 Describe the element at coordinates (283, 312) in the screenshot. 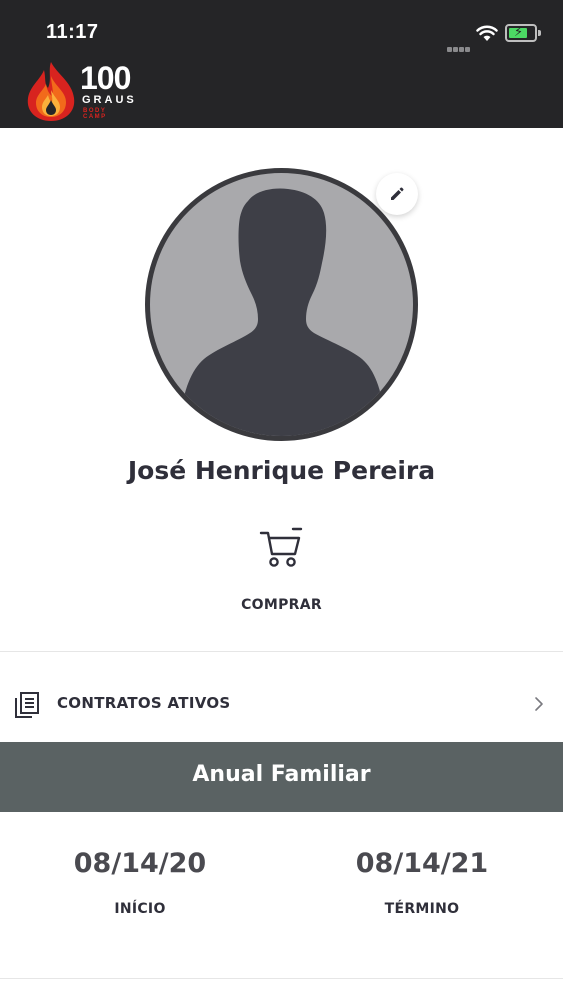

I see `person-silhouette-icon` at that location.